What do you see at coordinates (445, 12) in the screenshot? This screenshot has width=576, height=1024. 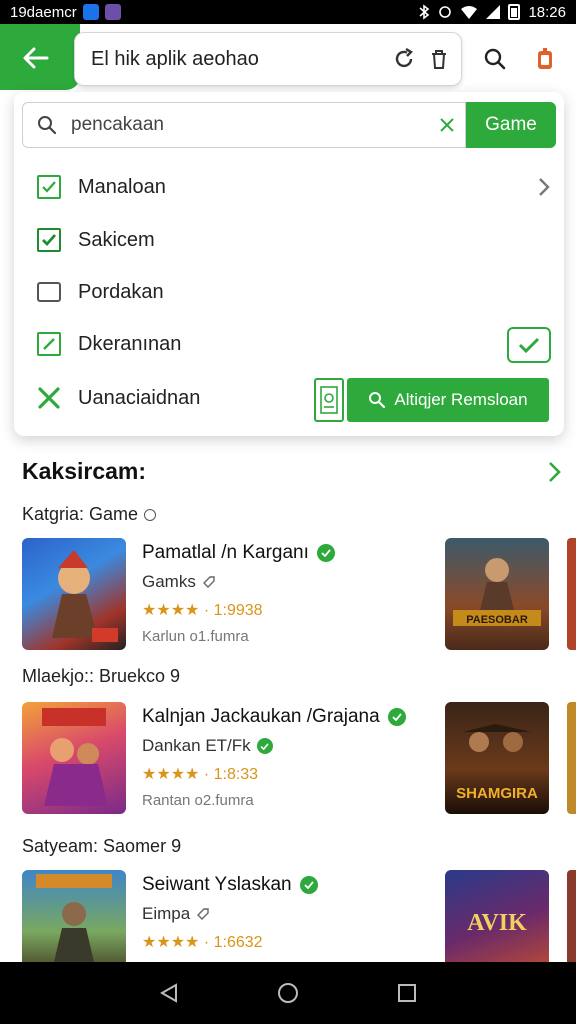 I see `sync-icon` at bounding box center [445, 12].